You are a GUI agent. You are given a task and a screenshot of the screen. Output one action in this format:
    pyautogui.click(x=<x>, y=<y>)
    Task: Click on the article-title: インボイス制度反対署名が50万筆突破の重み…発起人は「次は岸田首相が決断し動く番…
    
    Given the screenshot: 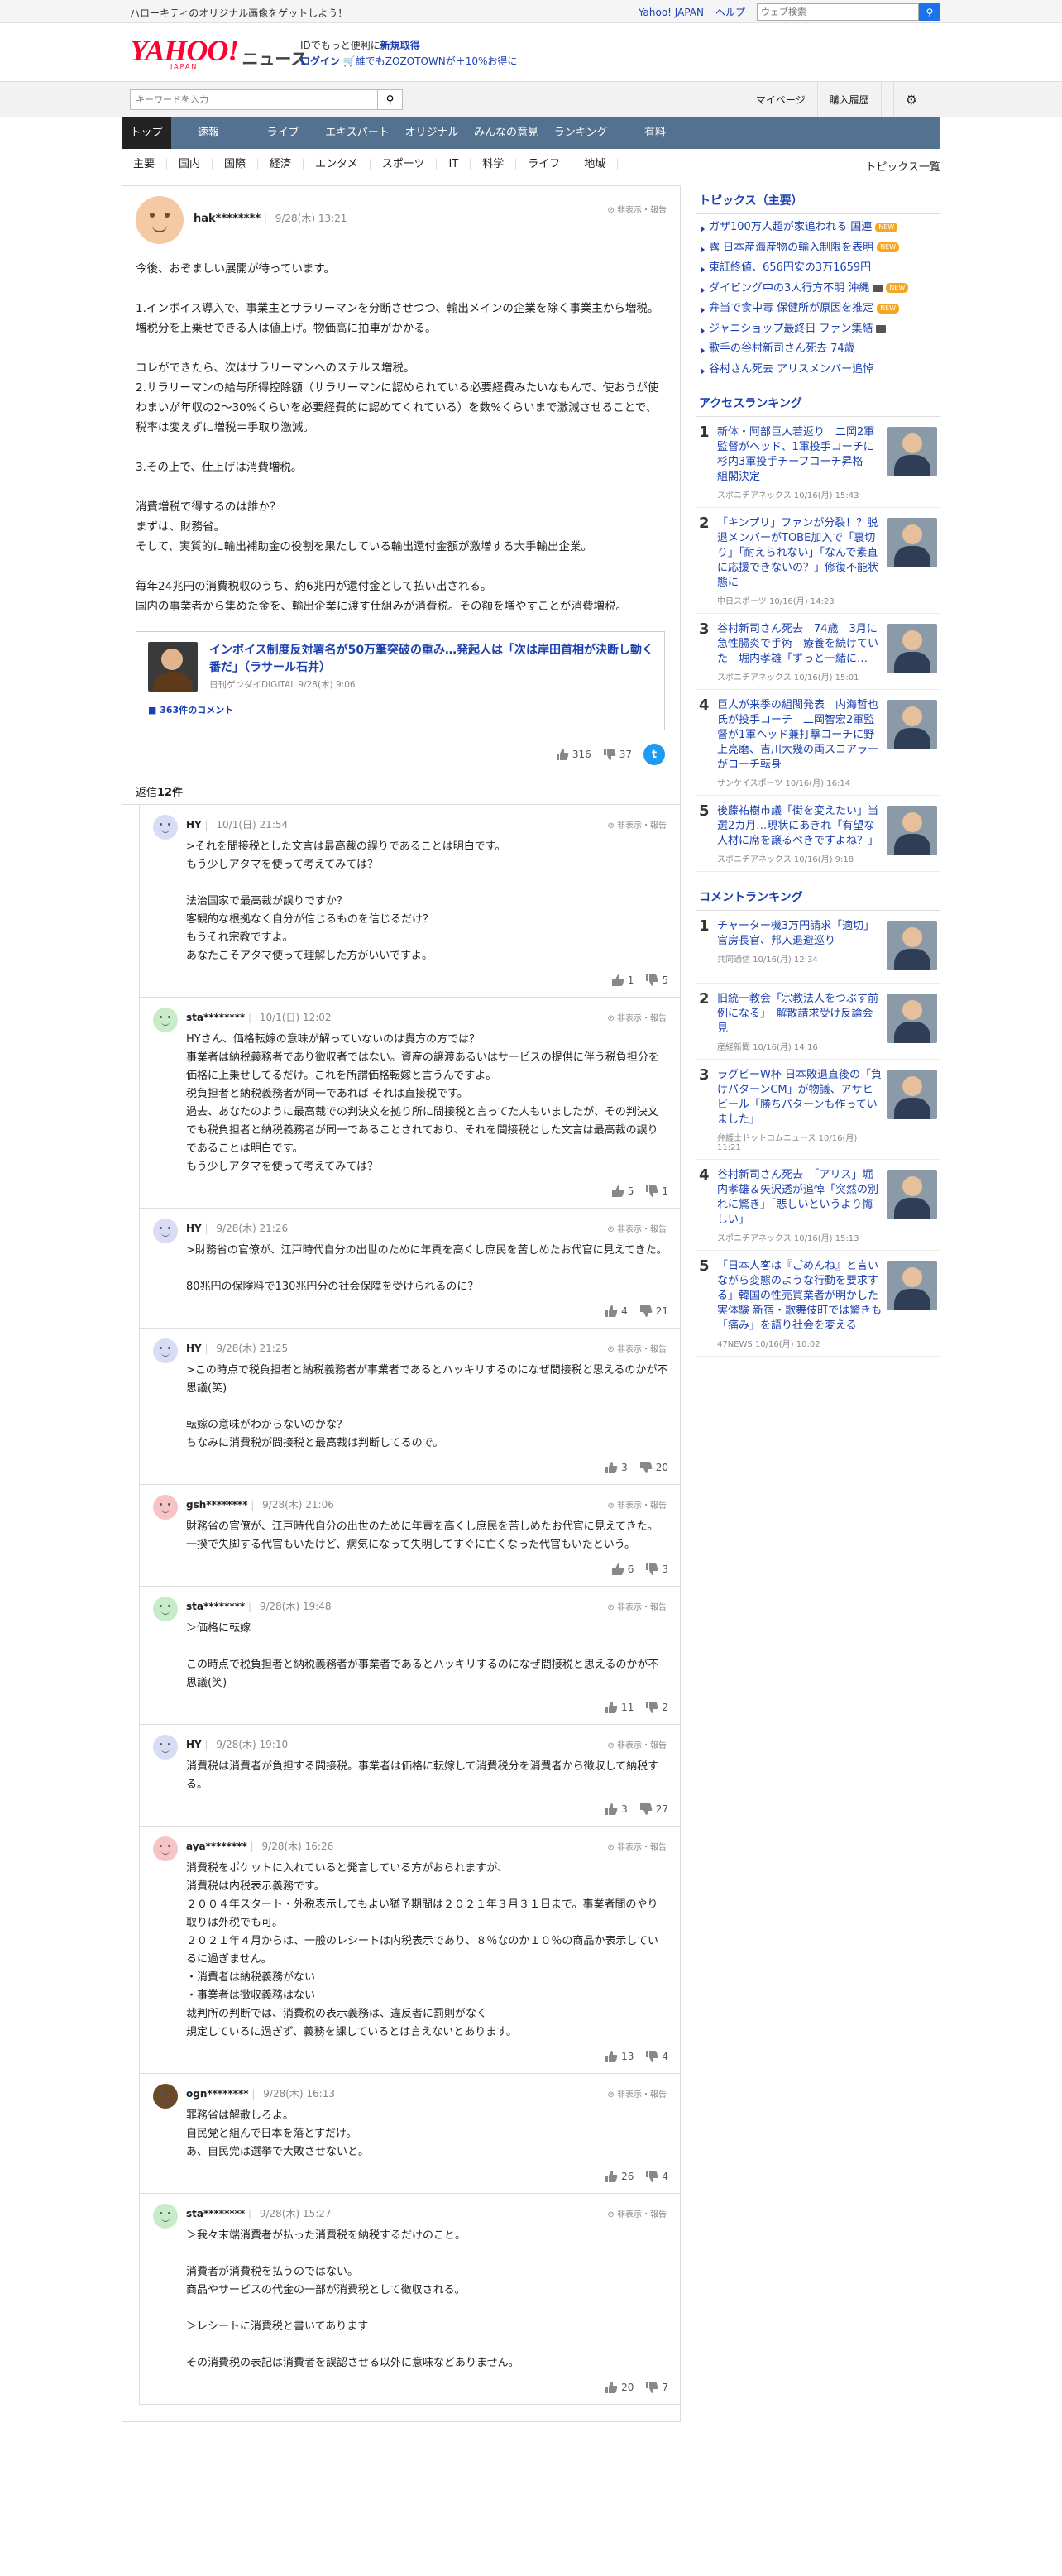 What is the action you would take?
    pyautogui.click(x=432, y=659)
    